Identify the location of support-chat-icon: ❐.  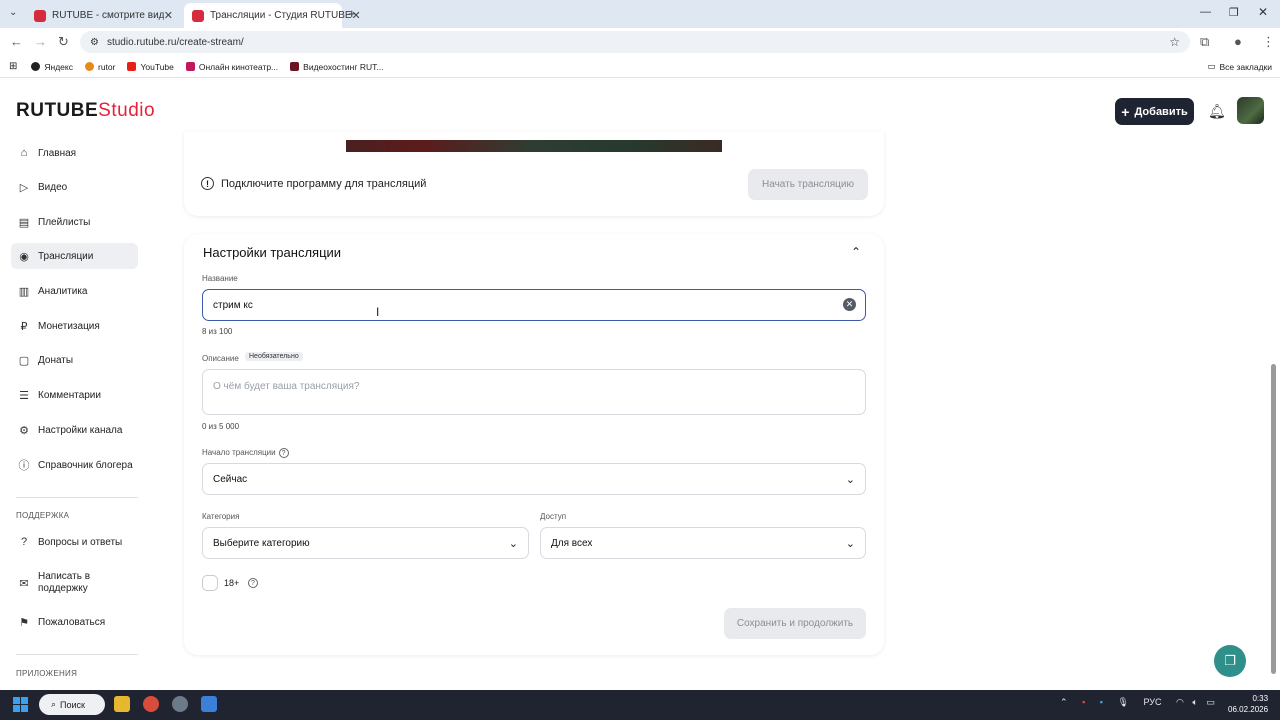
(1230, 661).